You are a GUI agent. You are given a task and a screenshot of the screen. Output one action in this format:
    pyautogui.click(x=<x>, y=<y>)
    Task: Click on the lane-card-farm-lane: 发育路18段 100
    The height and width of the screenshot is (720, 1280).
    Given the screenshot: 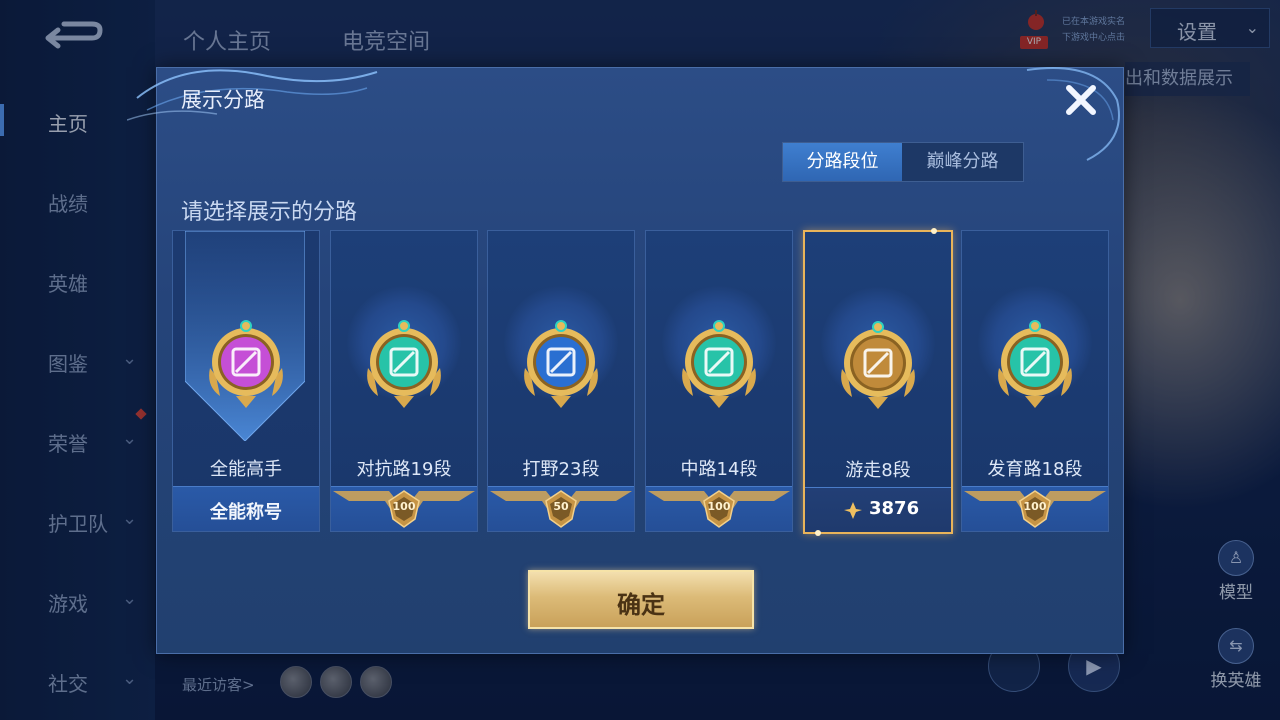 What is the action you would take?
    pyautogui.click(x=1035, y=381)
    